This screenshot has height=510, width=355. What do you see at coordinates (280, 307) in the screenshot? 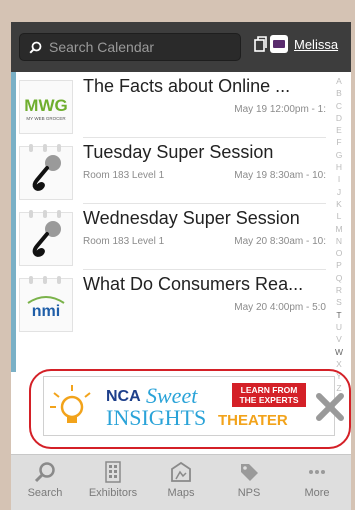
I see `session-time: May 20 4:00pm - 5:0` at bounding box center [280, 307].